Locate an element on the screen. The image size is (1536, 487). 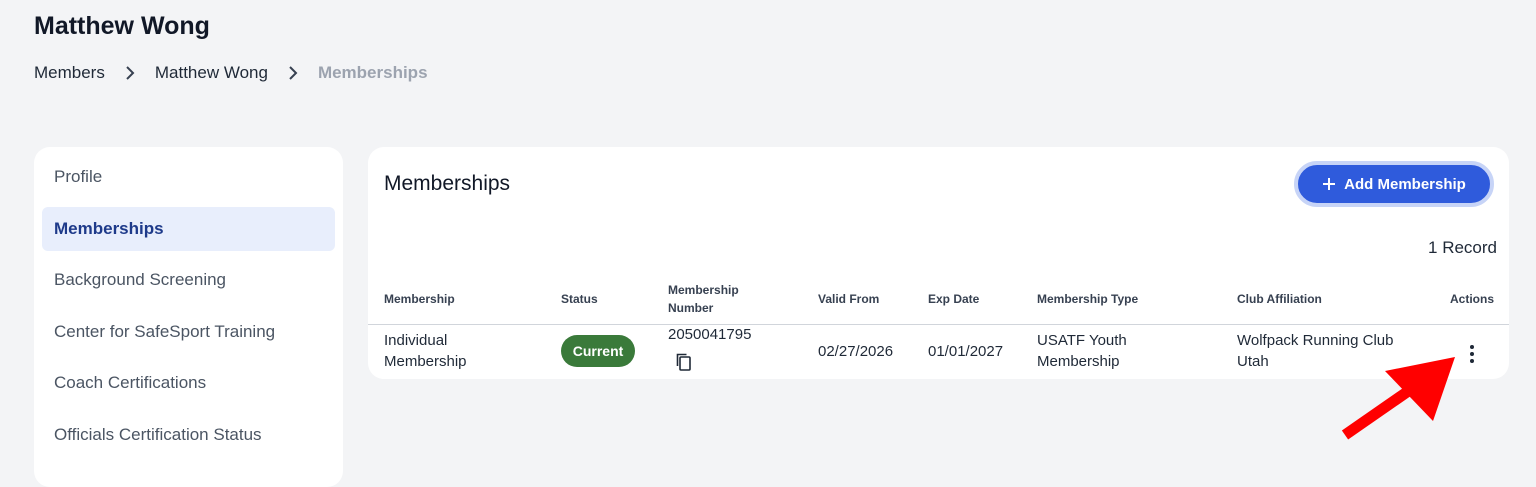
cell-valid-from: 02/27/2026 is located at coordinates (856, 351).